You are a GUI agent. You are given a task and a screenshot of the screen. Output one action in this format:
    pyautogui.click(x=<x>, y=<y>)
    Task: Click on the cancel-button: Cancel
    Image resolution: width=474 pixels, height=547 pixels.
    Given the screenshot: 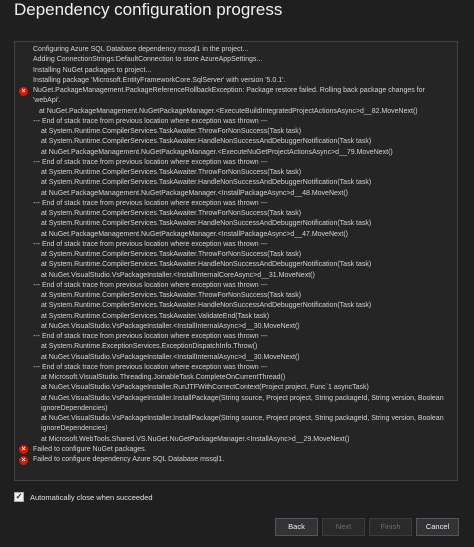 What is the action you would take?
    pyautogui.click(x=437, y=527)
    